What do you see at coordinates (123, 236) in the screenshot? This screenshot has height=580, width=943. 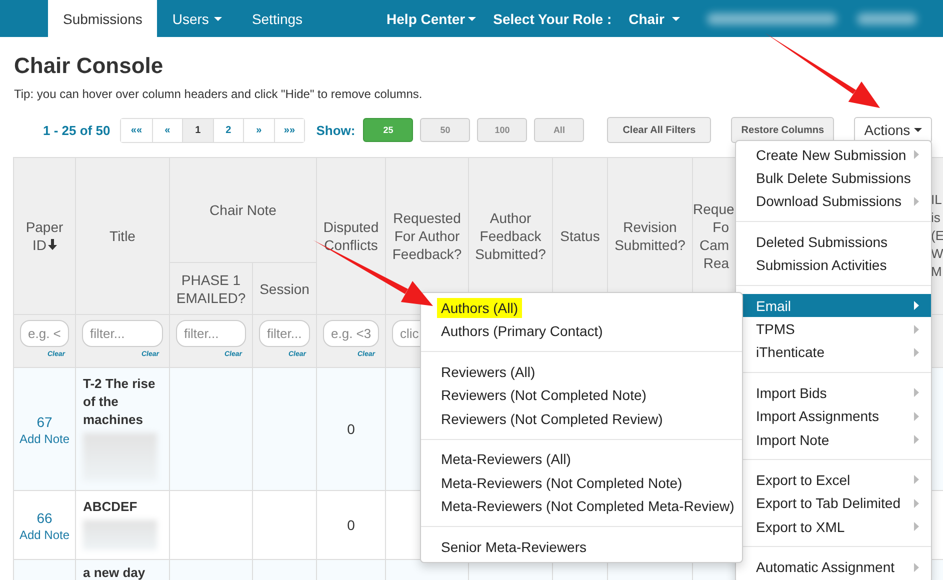 I see `column-header: Title` at bounding box center [123, 236].